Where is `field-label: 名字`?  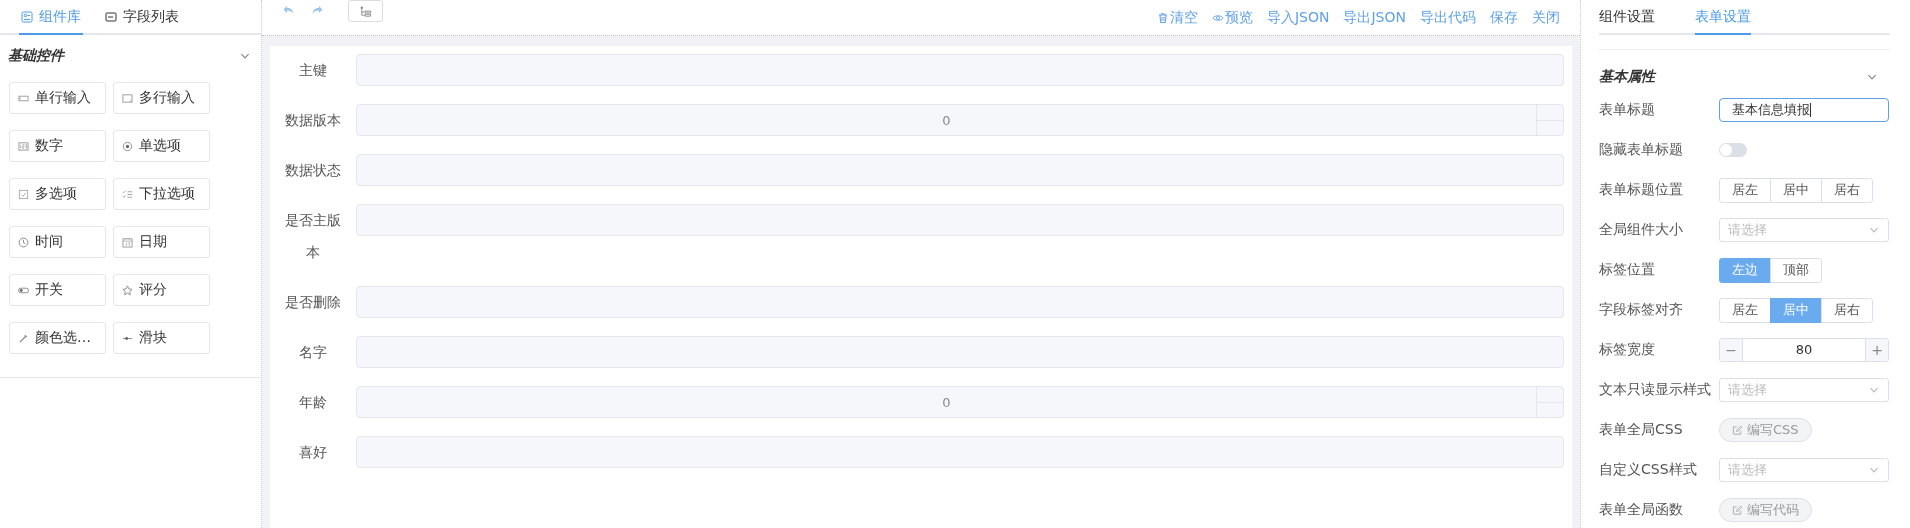 field-label: 名字 is located at coordinates (313, 352).